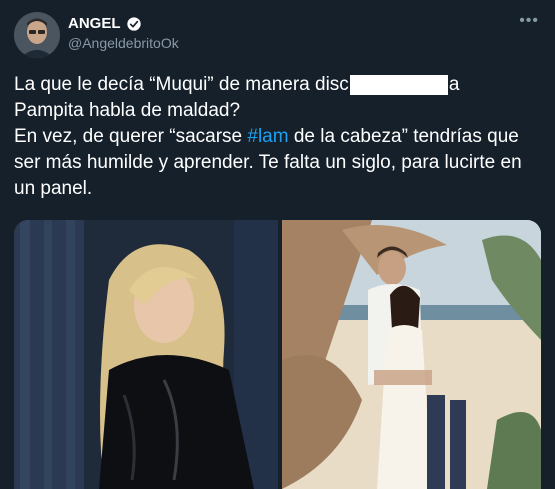  I want to click on hashtag-link: #lam, so click(267, 136).